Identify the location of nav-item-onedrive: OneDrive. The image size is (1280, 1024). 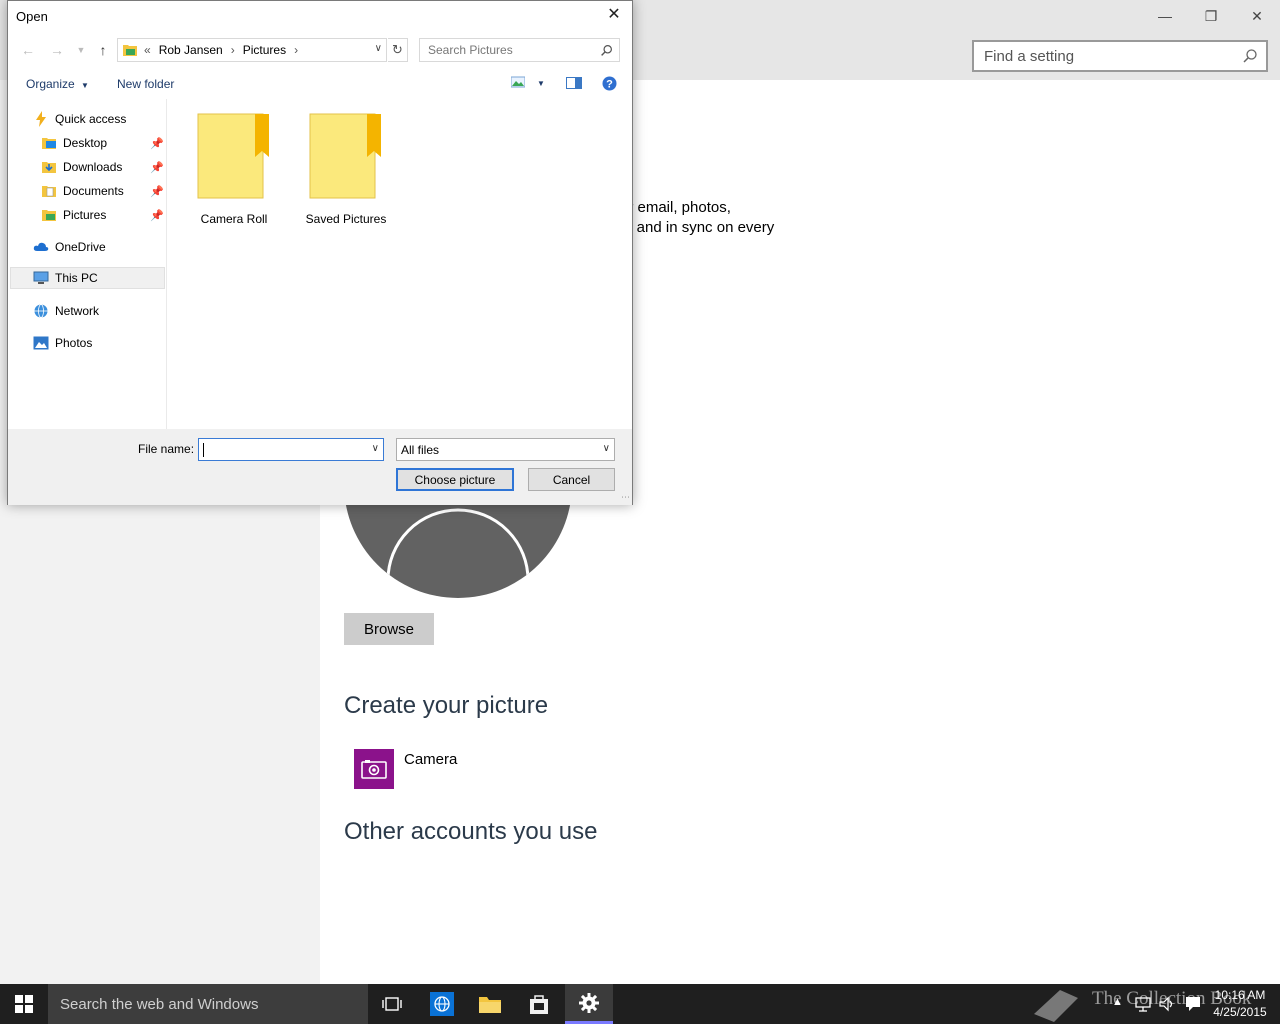
(69, 247).